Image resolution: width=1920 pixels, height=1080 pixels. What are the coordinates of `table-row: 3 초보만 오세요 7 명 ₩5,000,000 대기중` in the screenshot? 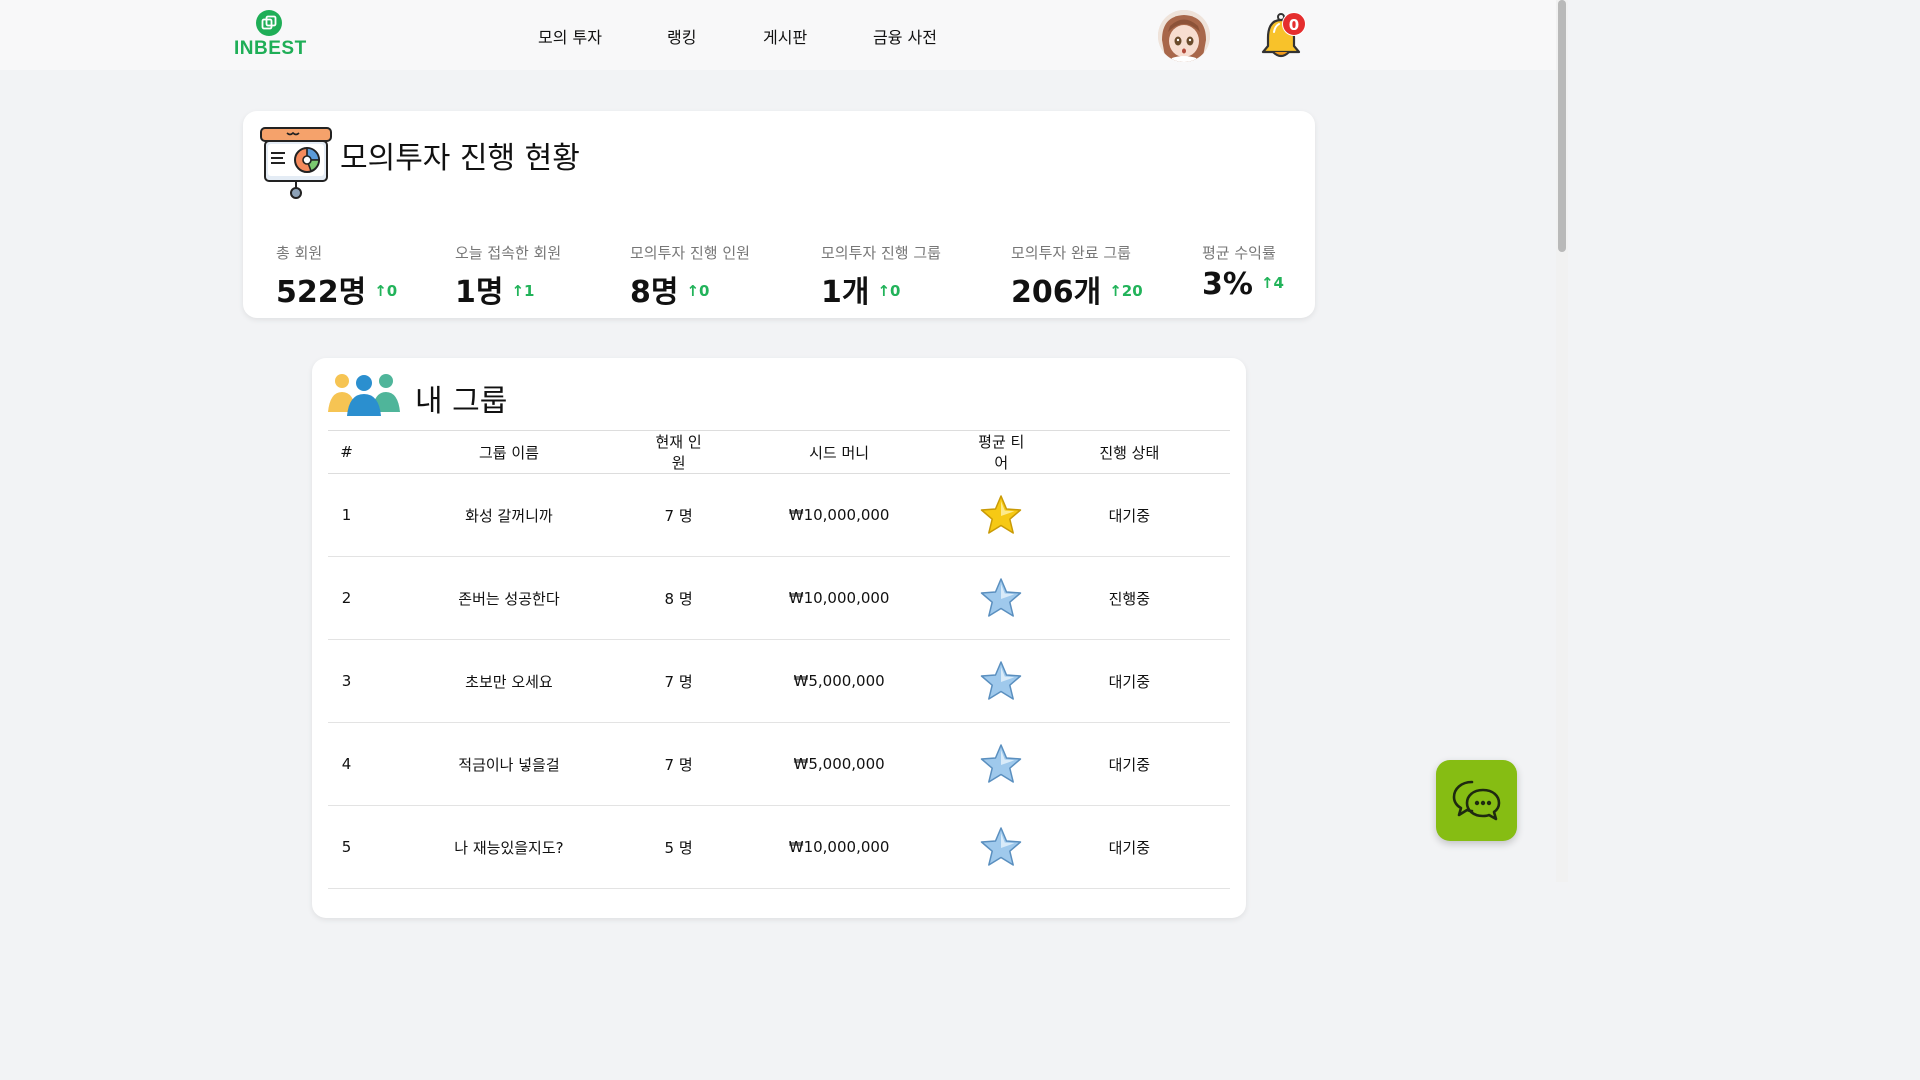 It's located at (779, 681).